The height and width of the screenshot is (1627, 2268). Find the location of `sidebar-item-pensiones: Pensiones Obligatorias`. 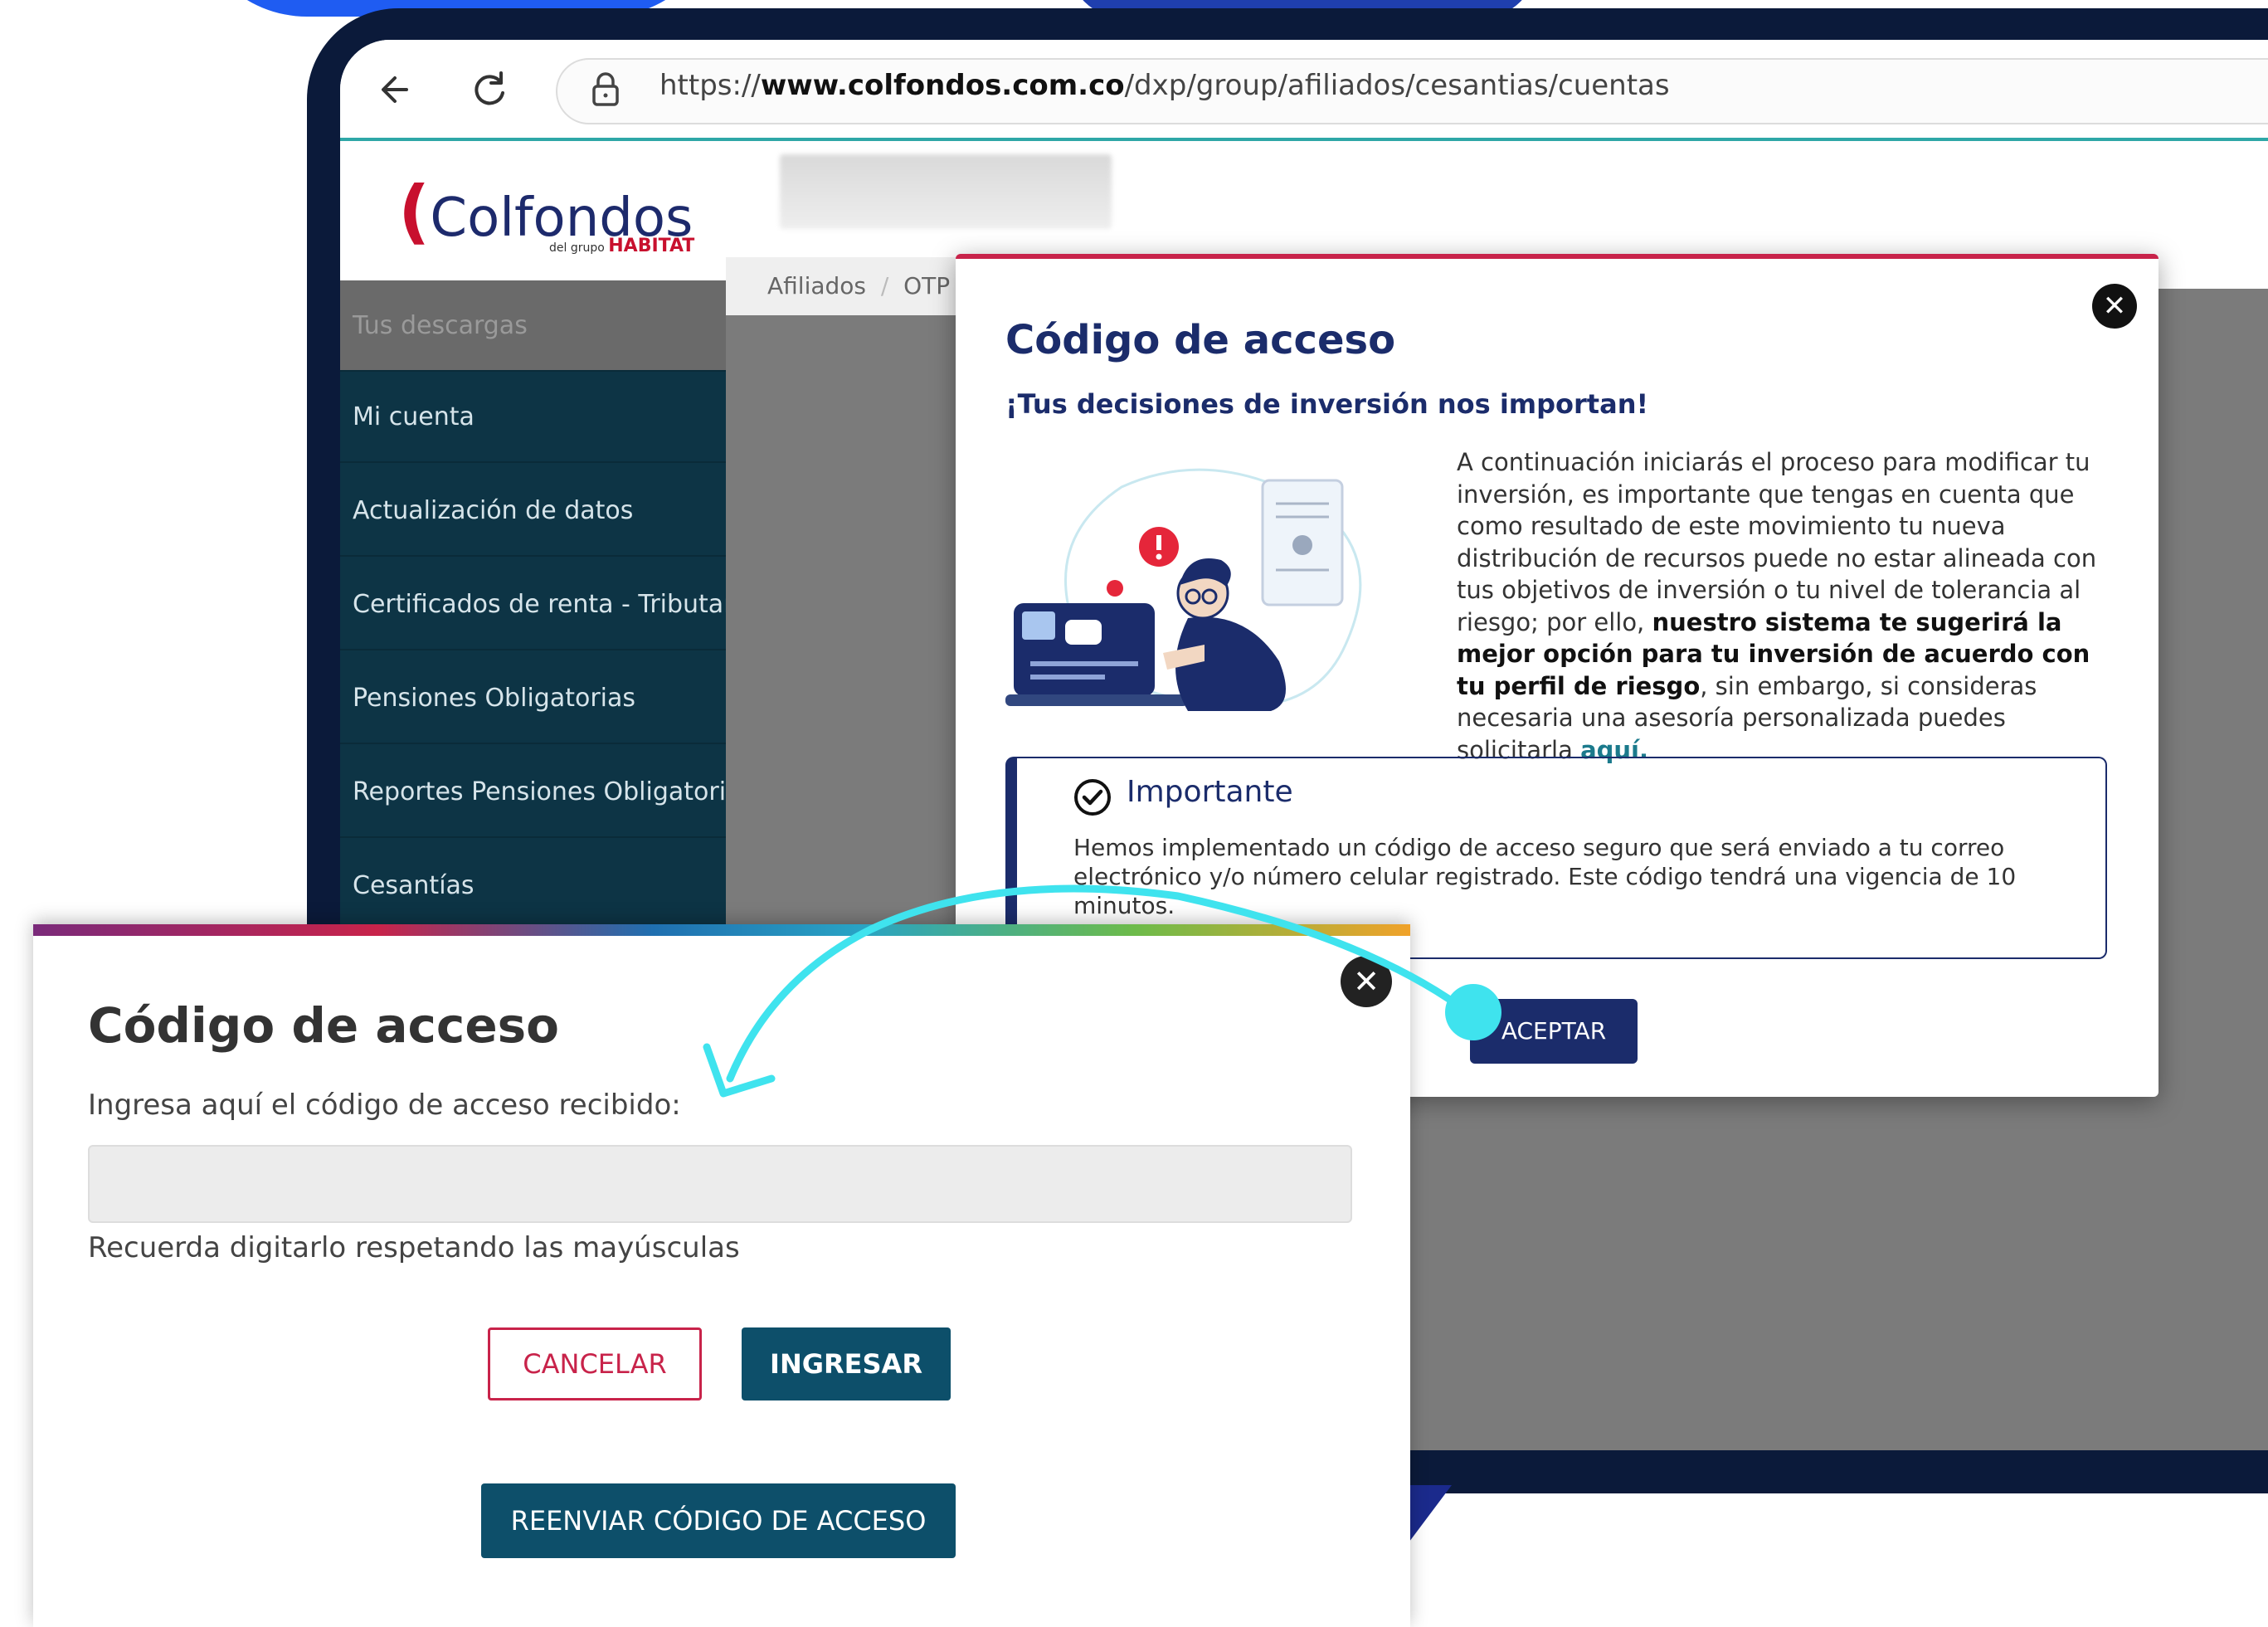

sidebar-item-pensiones: Pensiones Obligatorias is located at coordinates (533, 698).